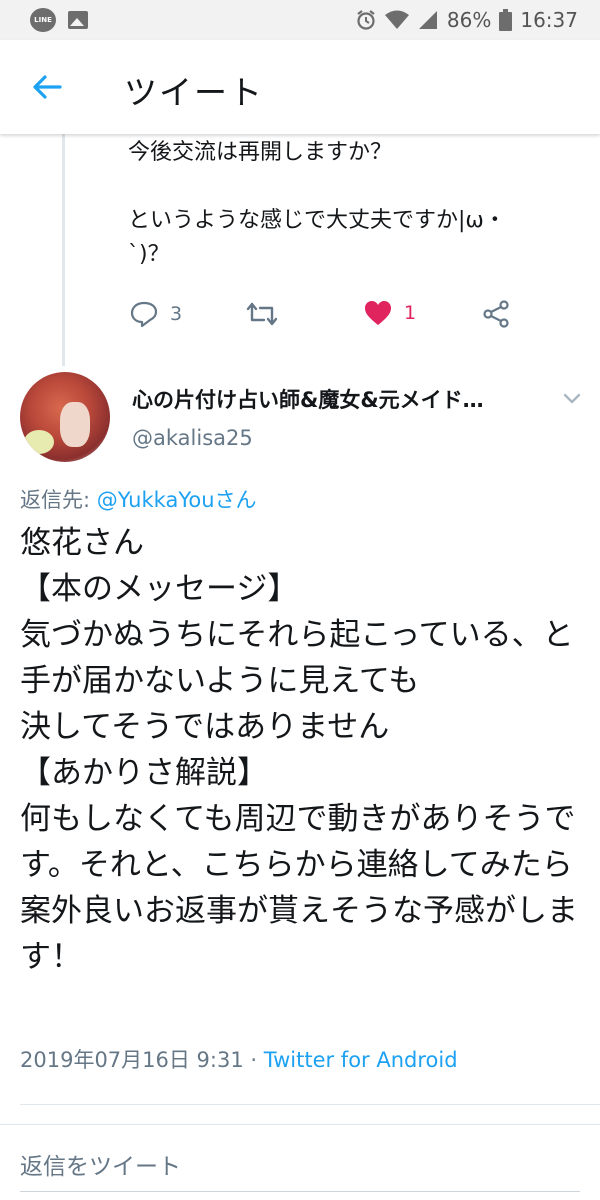 The image size is (600, 1200). Describe the element at coordinates (427, 20) in the screenshot. I see `signal-icon` at that location.